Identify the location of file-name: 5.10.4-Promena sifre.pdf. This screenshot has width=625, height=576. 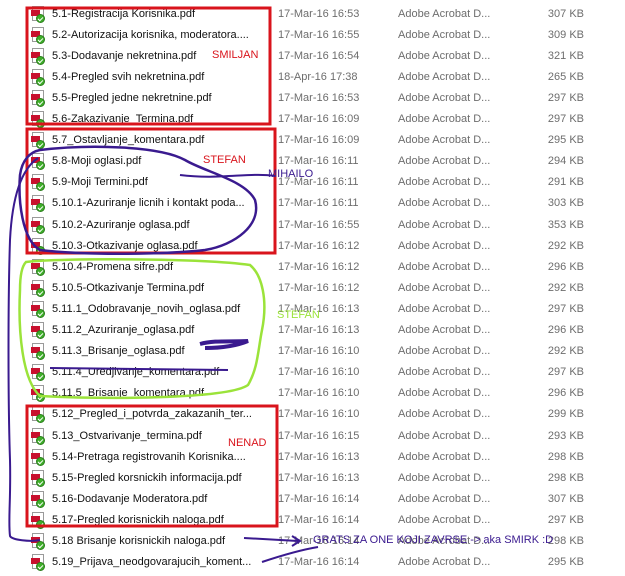
(113, 266).